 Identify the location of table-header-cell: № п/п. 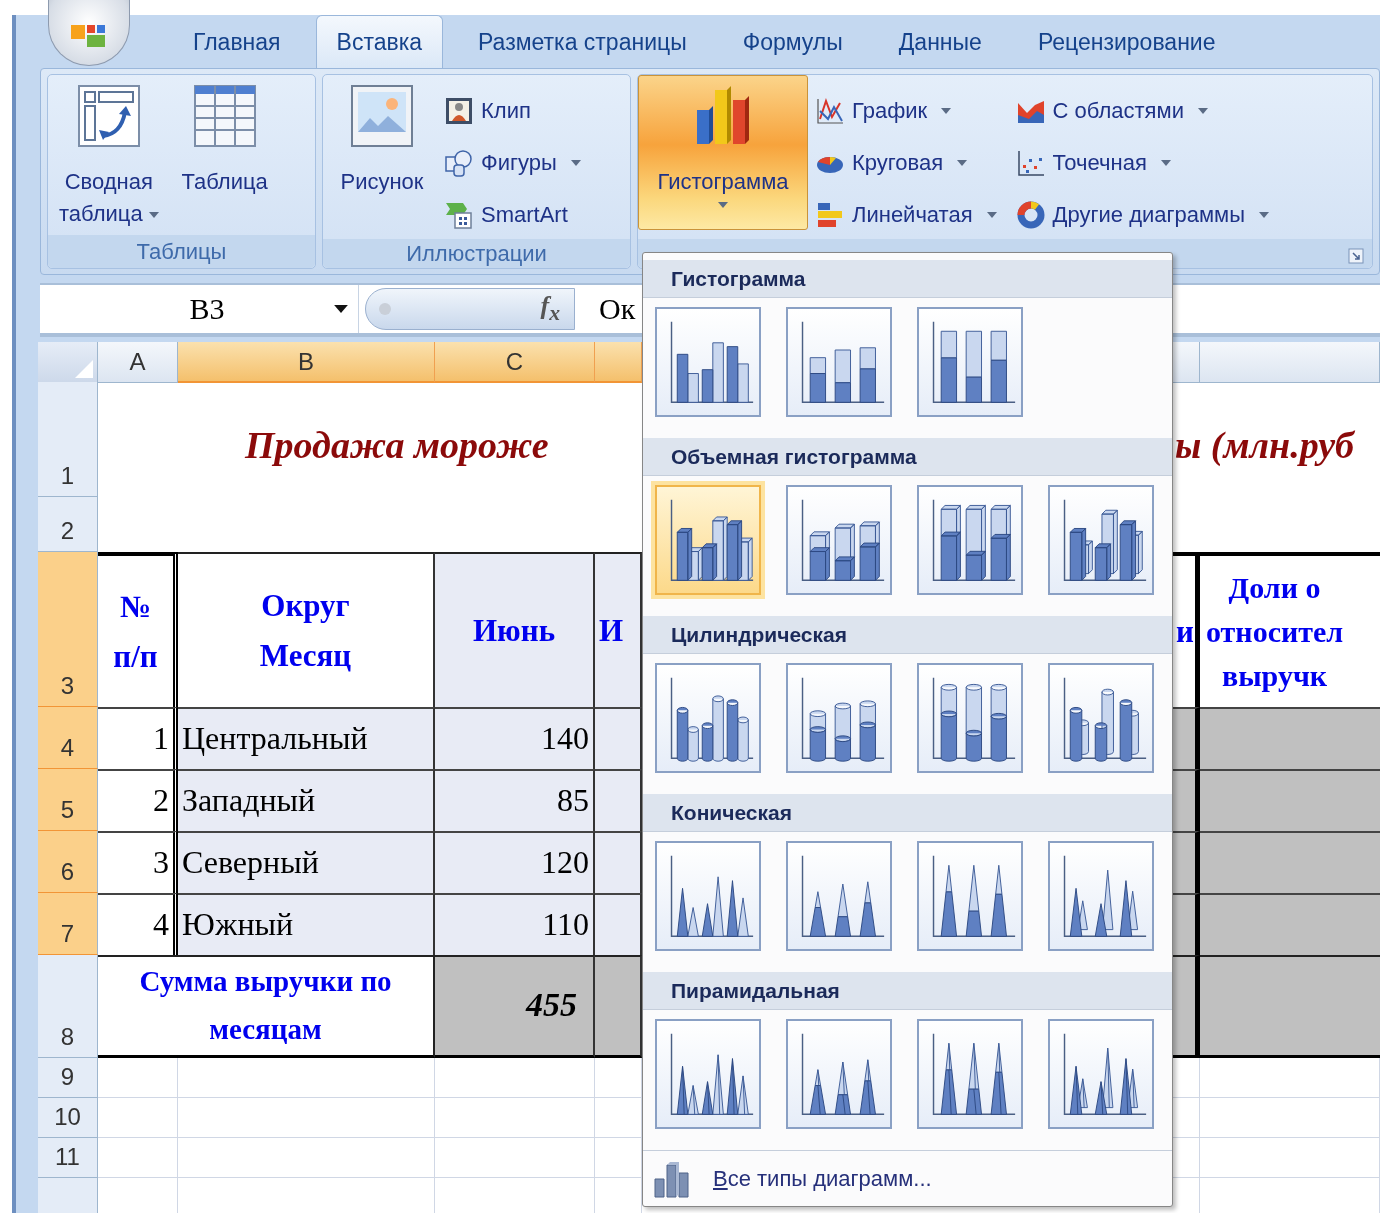
(138, 629).